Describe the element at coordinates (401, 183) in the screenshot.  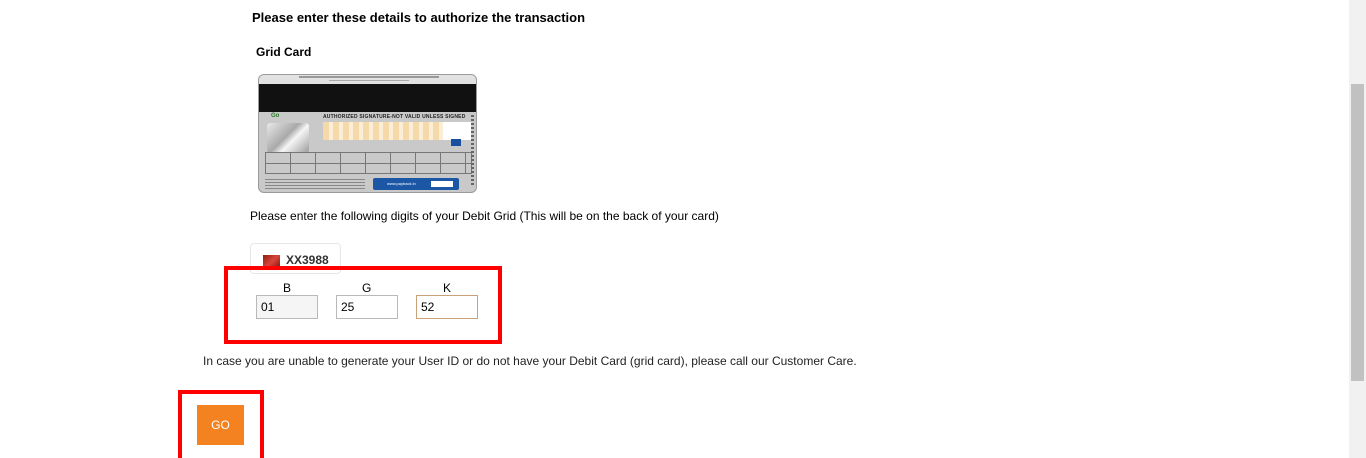
I see `card-website: www.payback.in` at that location.